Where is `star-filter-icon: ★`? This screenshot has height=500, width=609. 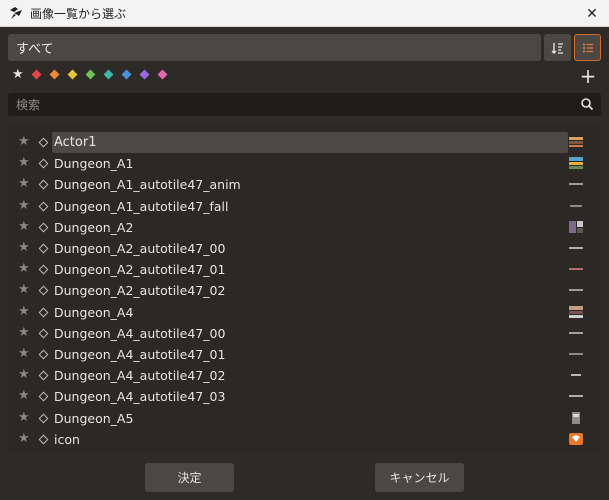 star-filter-icon: ★ is located at coordinates (18, 74).